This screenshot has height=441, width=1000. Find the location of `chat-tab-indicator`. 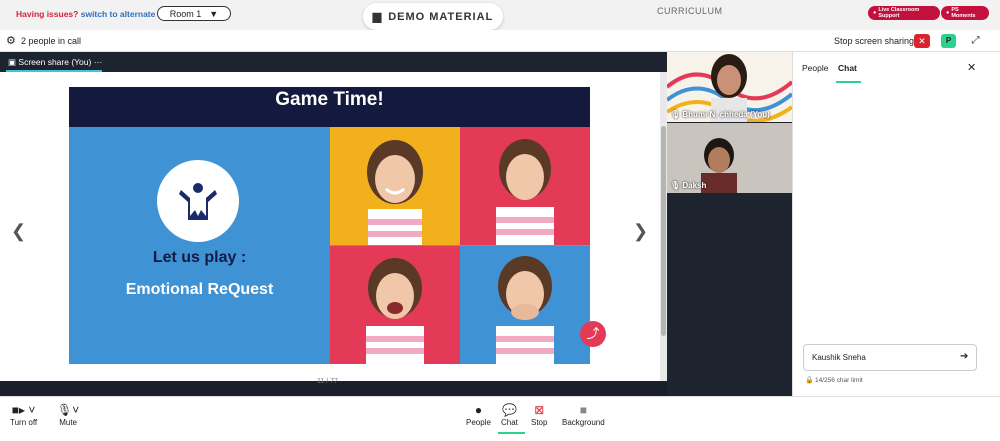

chat-tab-indicator is located at coordinates (848, 82).